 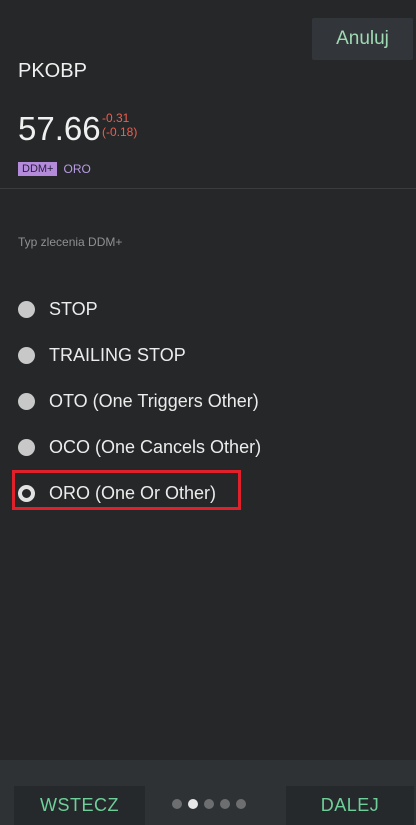 I want to click on option-stop: STOP, so click(x=139, y=309).